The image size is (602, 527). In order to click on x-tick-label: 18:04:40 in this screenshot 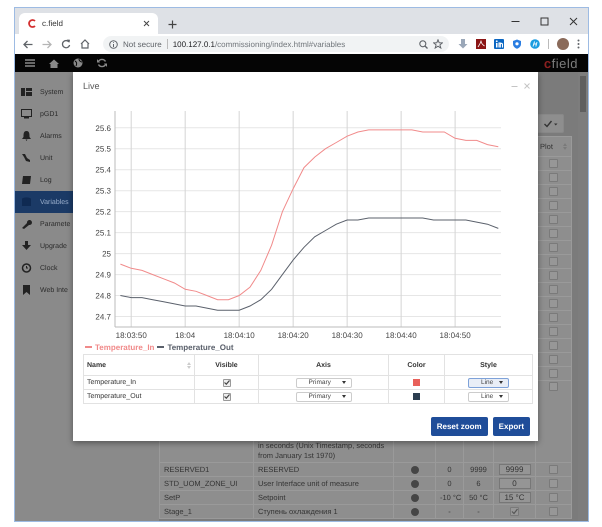, I will do `click(401, 335)`.